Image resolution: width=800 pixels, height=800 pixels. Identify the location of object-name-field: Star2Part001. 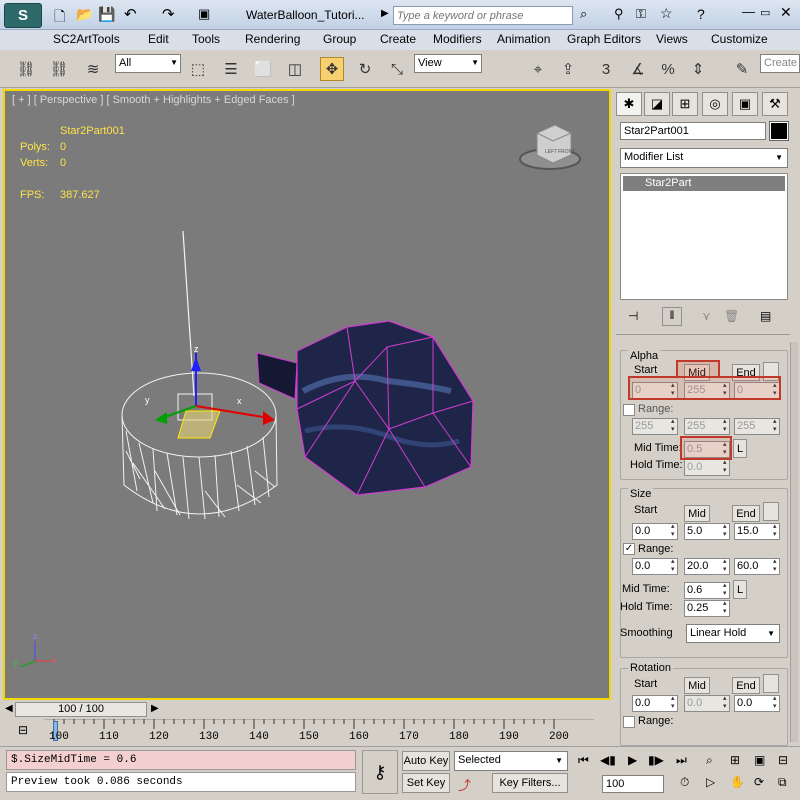
(693, 131).